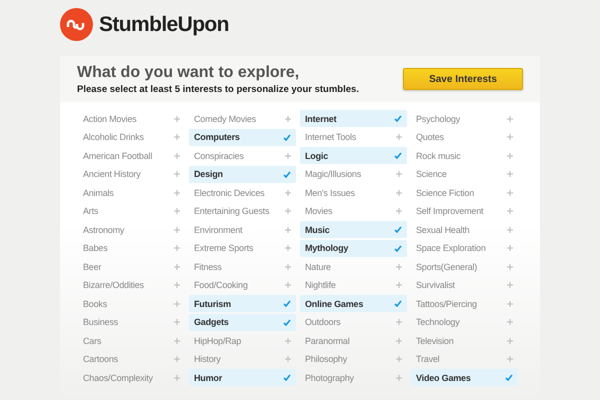 Image resolution: width=600 pixels, height=400 pixels. Describe the element at coordinates (353, 174) in the screenshot. I see `interest-item: Magic/Illusions` at that location.